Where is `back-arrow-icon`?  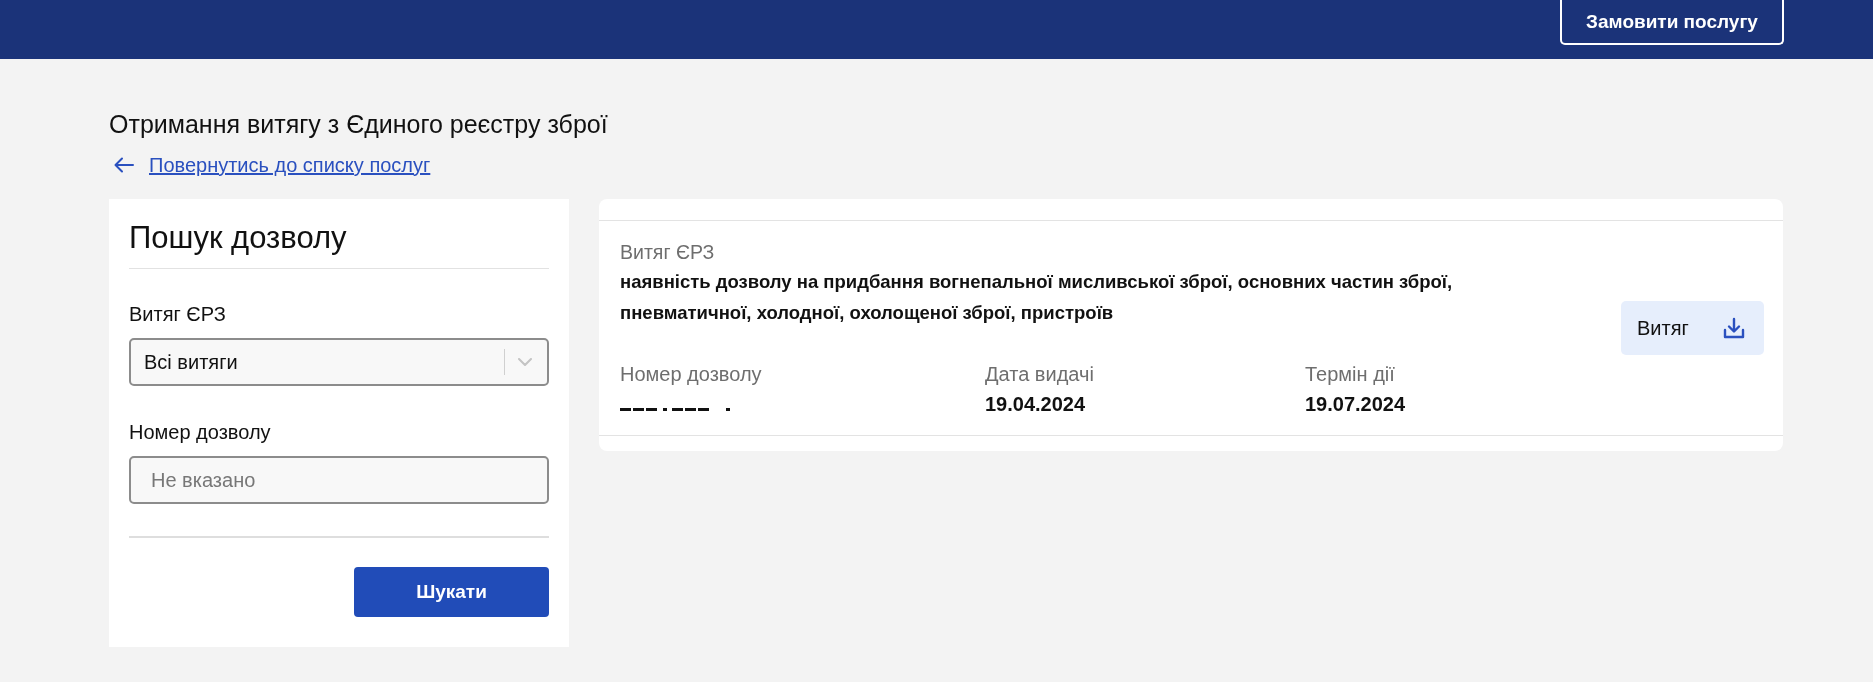
back-arrow-icon is located at coordinates (124, 165).